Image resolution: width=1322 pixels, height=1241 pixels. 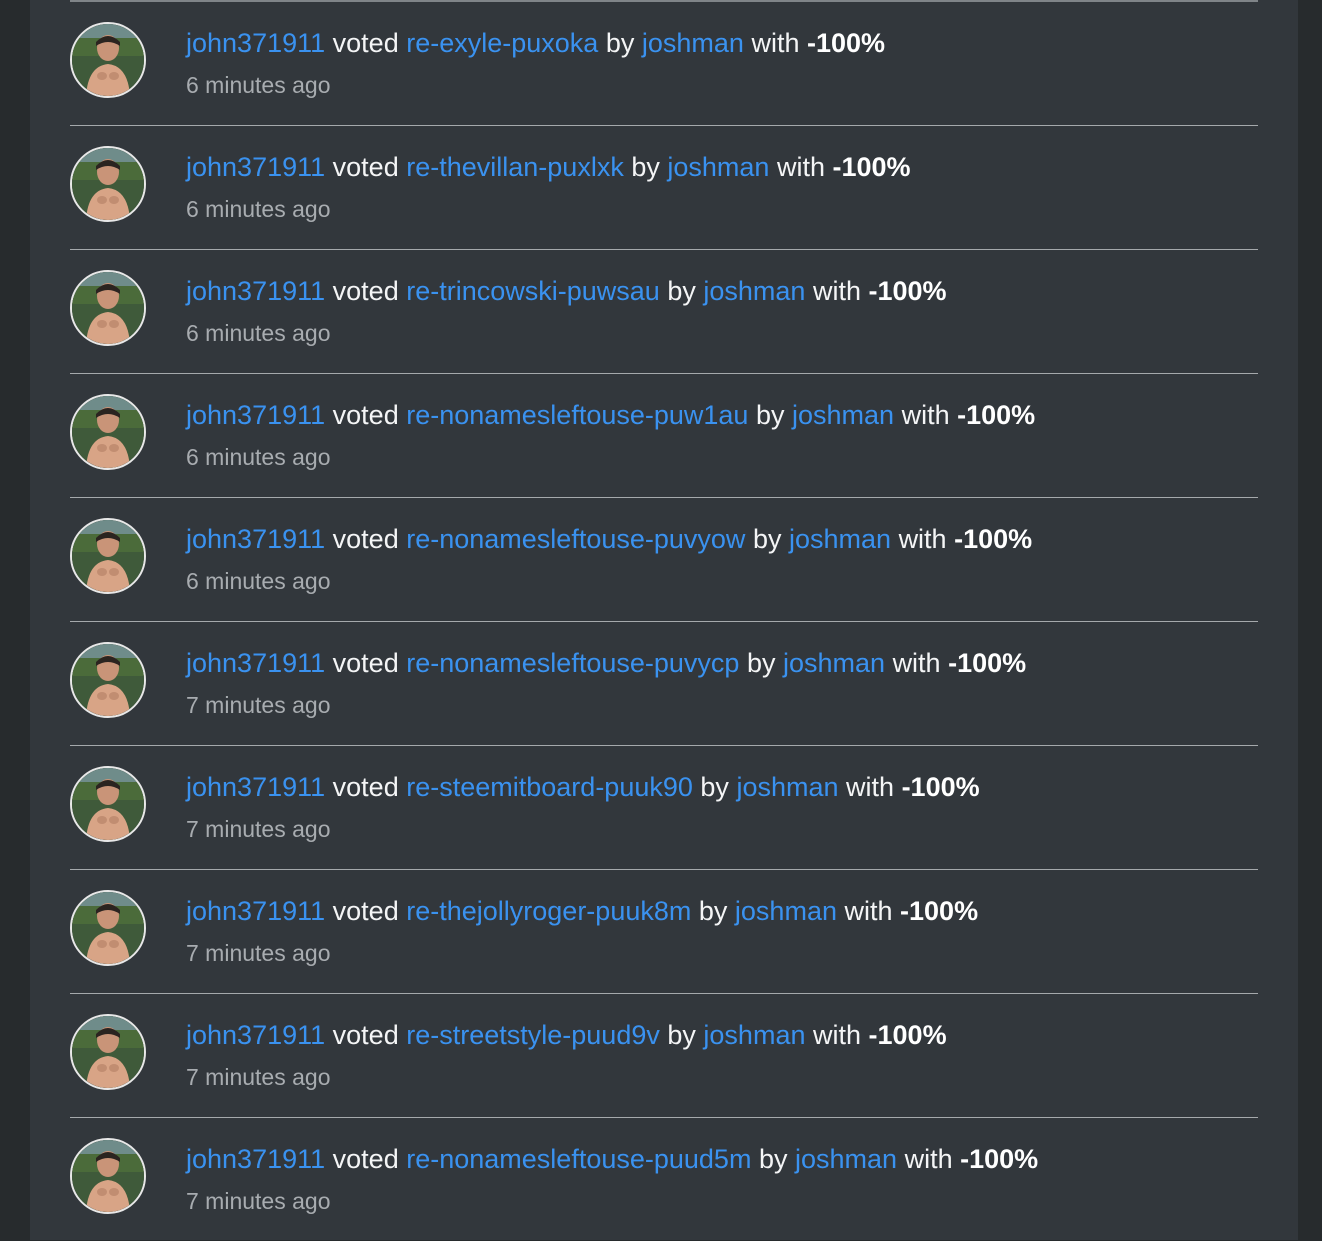 I want to click on post-link: re-nonamesleftouse-puud5m, so click(x=578, y=1159).